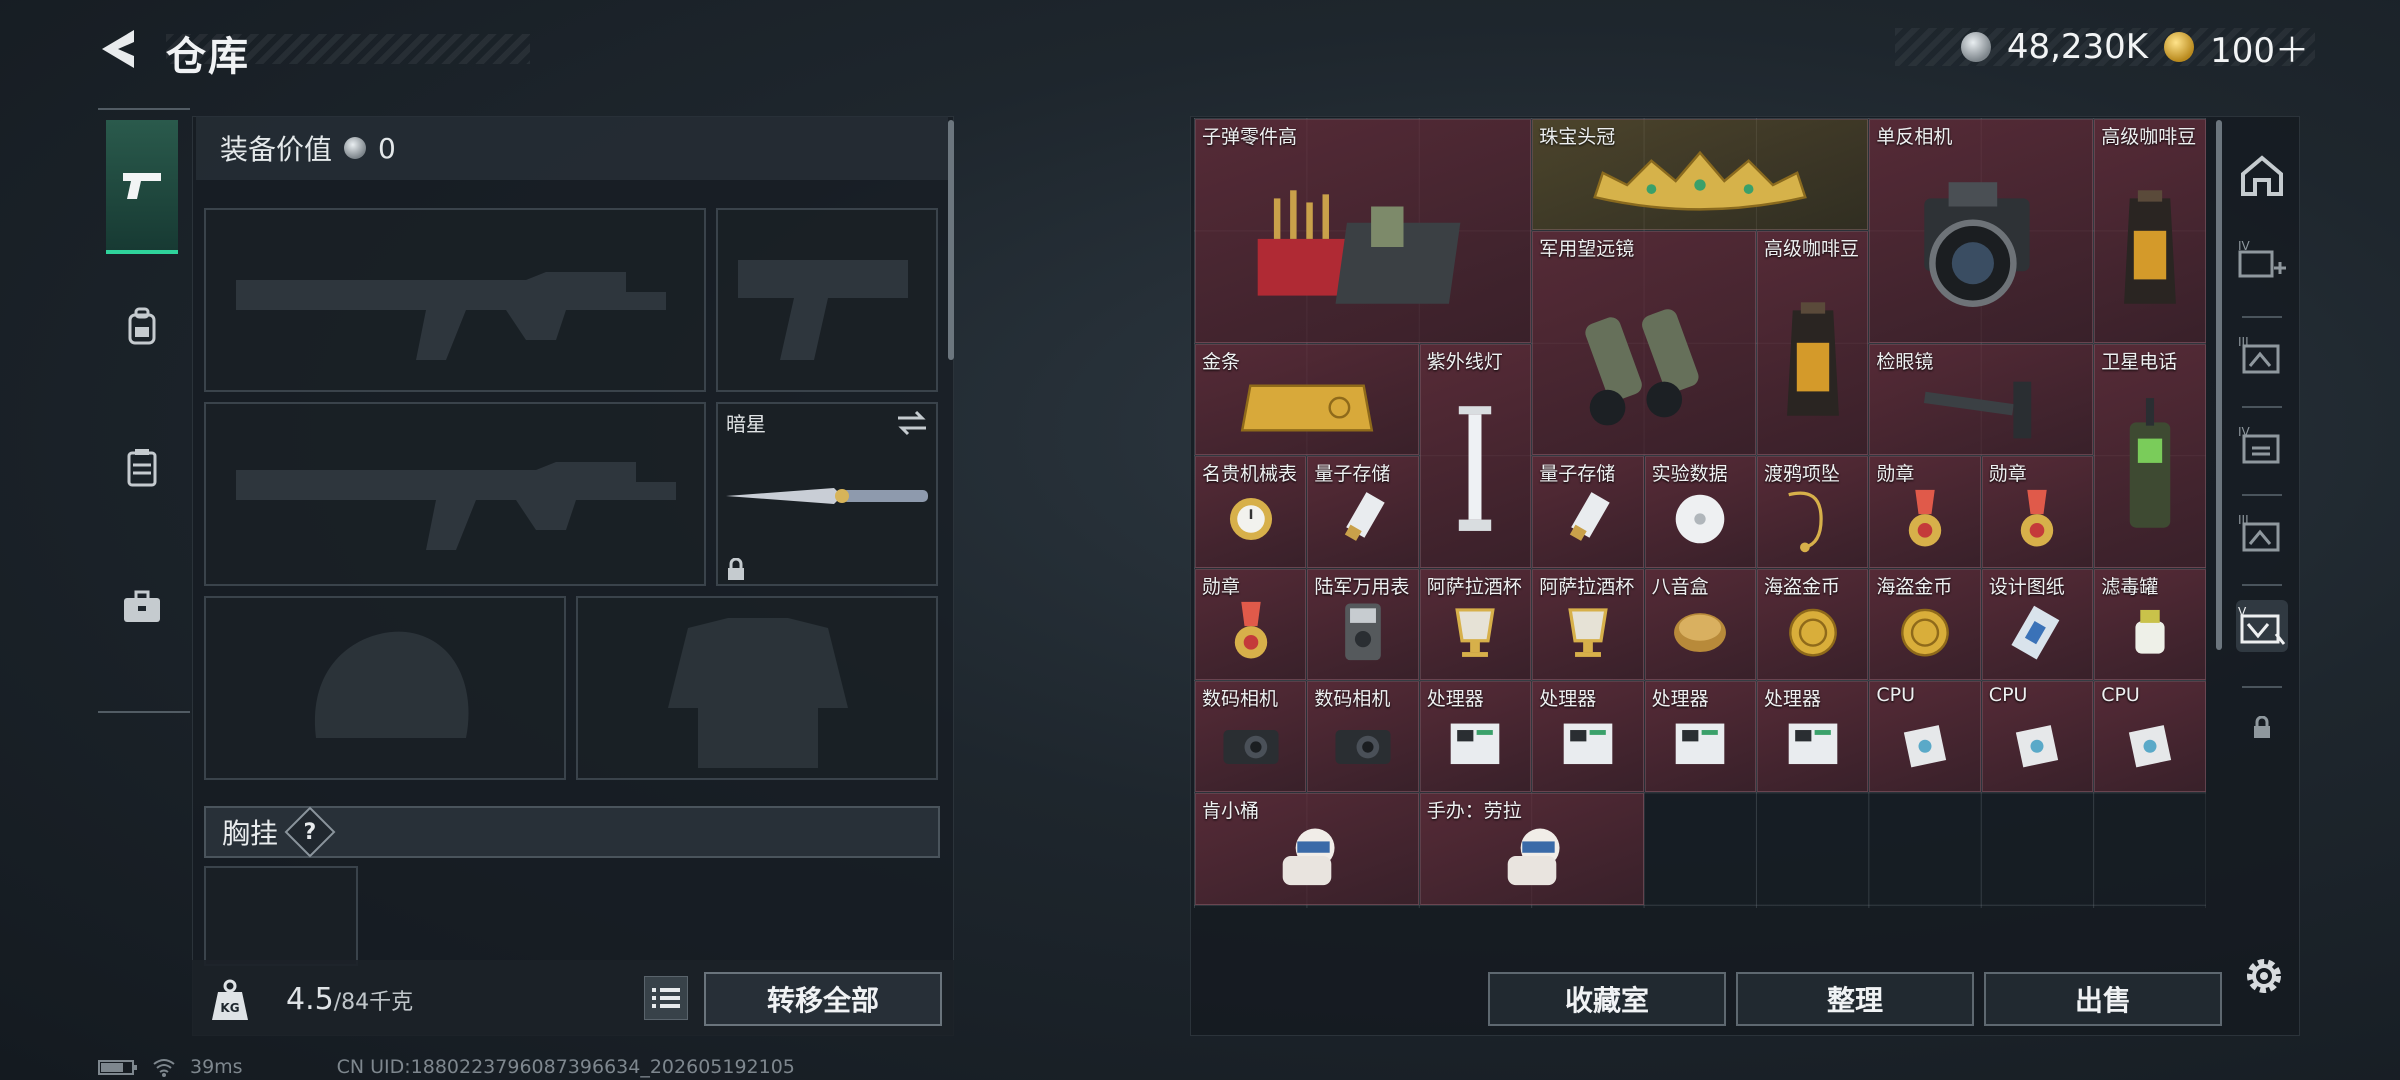 This screenshot has width=2400, height=1080. What do you see at coordinates (1802, 586) in the screenshot?
I see `item-name: 海盗金币` at bounding box center [1802, 586].